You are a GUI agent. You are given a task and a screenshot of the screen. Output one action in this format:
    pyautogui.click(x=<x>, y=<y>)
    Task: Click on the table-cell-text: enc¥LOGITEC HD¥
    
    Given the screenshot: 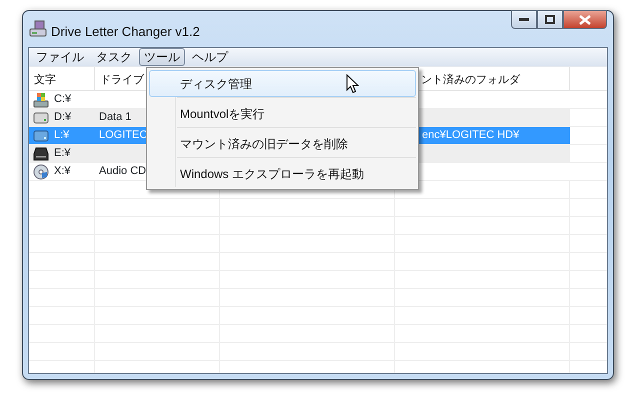 What is the action you would take?
    pyautogui.click(x=471, y=136)
    